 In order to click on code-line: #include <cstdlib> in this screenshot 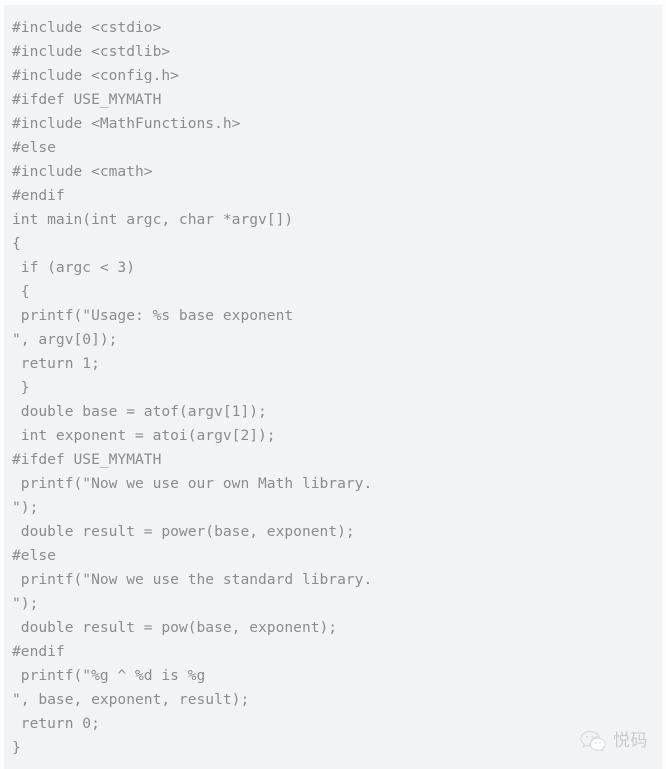, I will do `click(91, 51)`.